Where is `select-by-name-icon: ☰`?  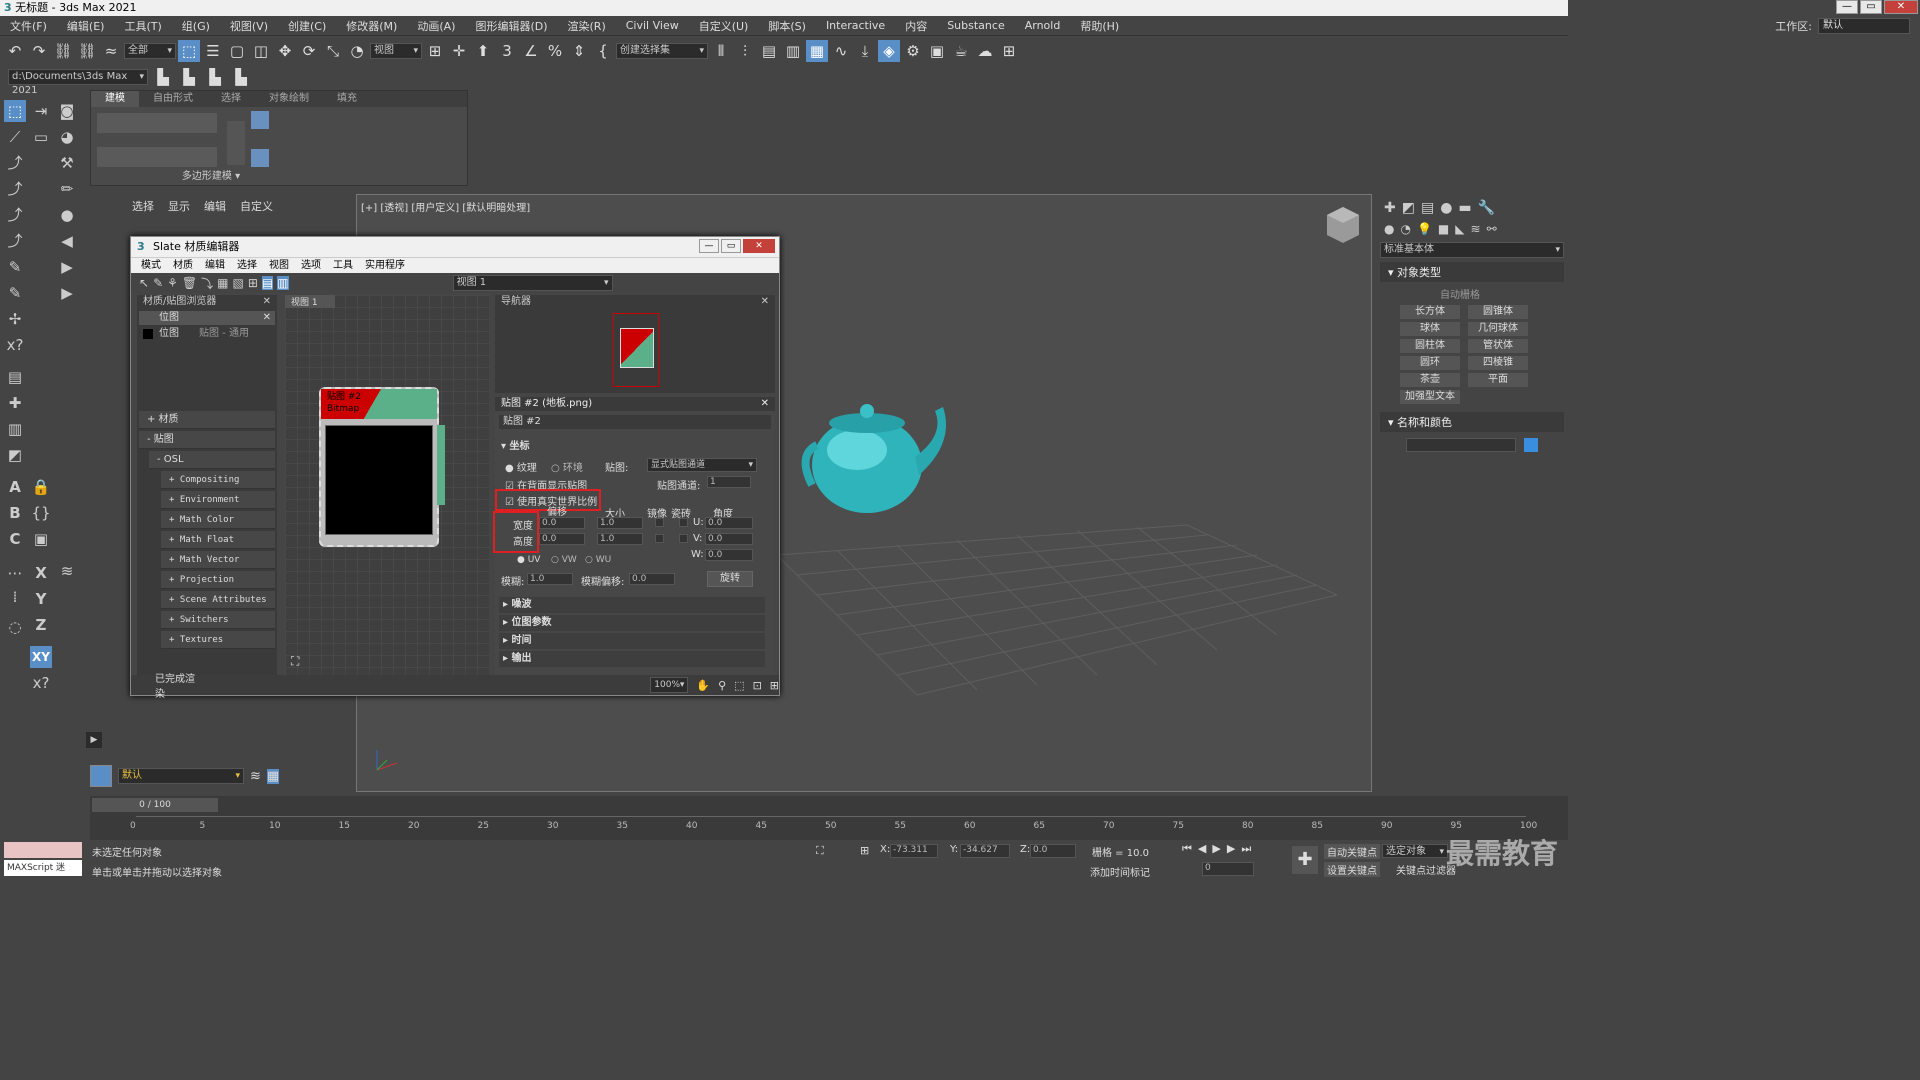
select-by-name-icon: ☰ is located at coordinates (213, 51).